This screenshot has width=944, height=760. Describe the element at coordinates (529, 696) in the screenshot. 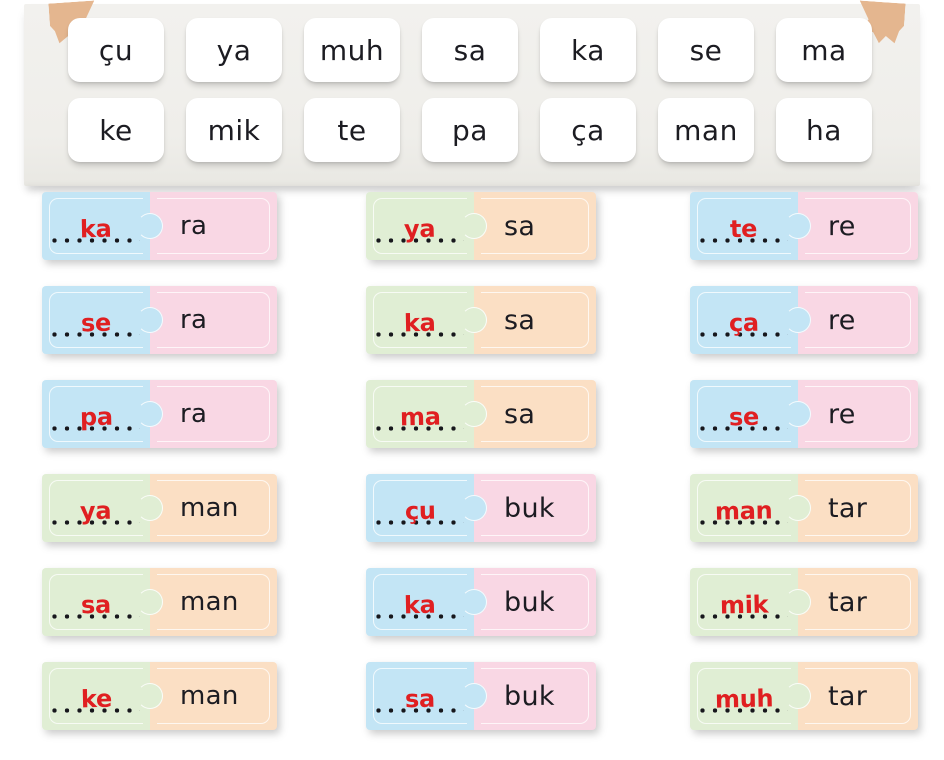

I see `puzzle-syllable-label: buk` at that location.